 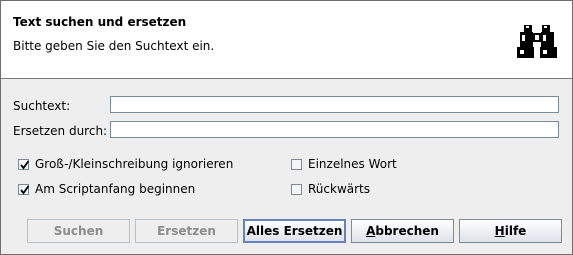 What do you see at coordinates (407, 231) in the screenshot?
I see `cancel-label-rest: bbrechen` at bounding box center [407, 231].